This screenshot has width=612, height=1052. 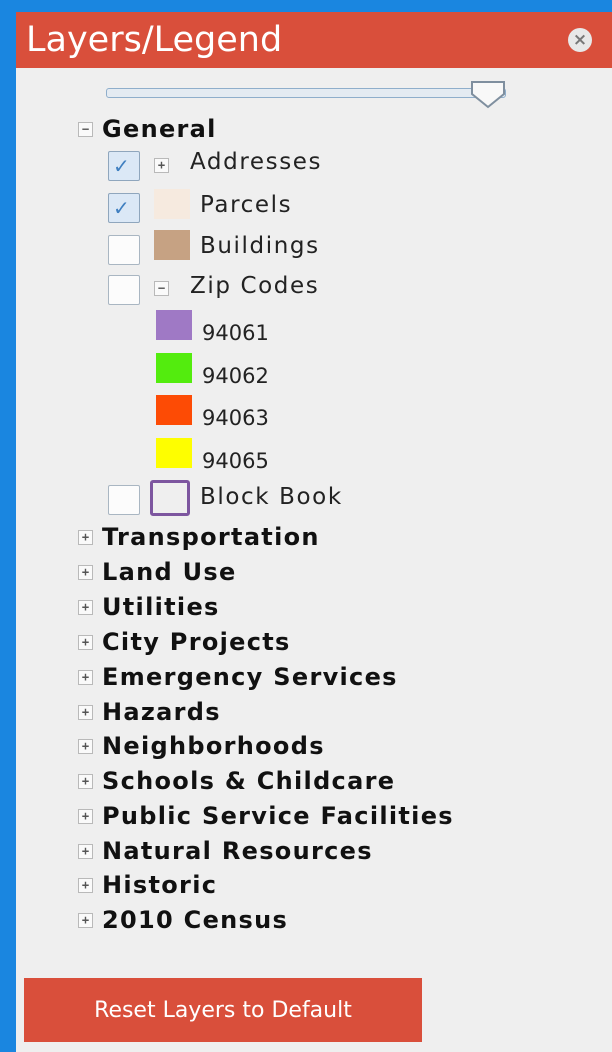 I want to click on slider-handle, so click(x=488, y=95).